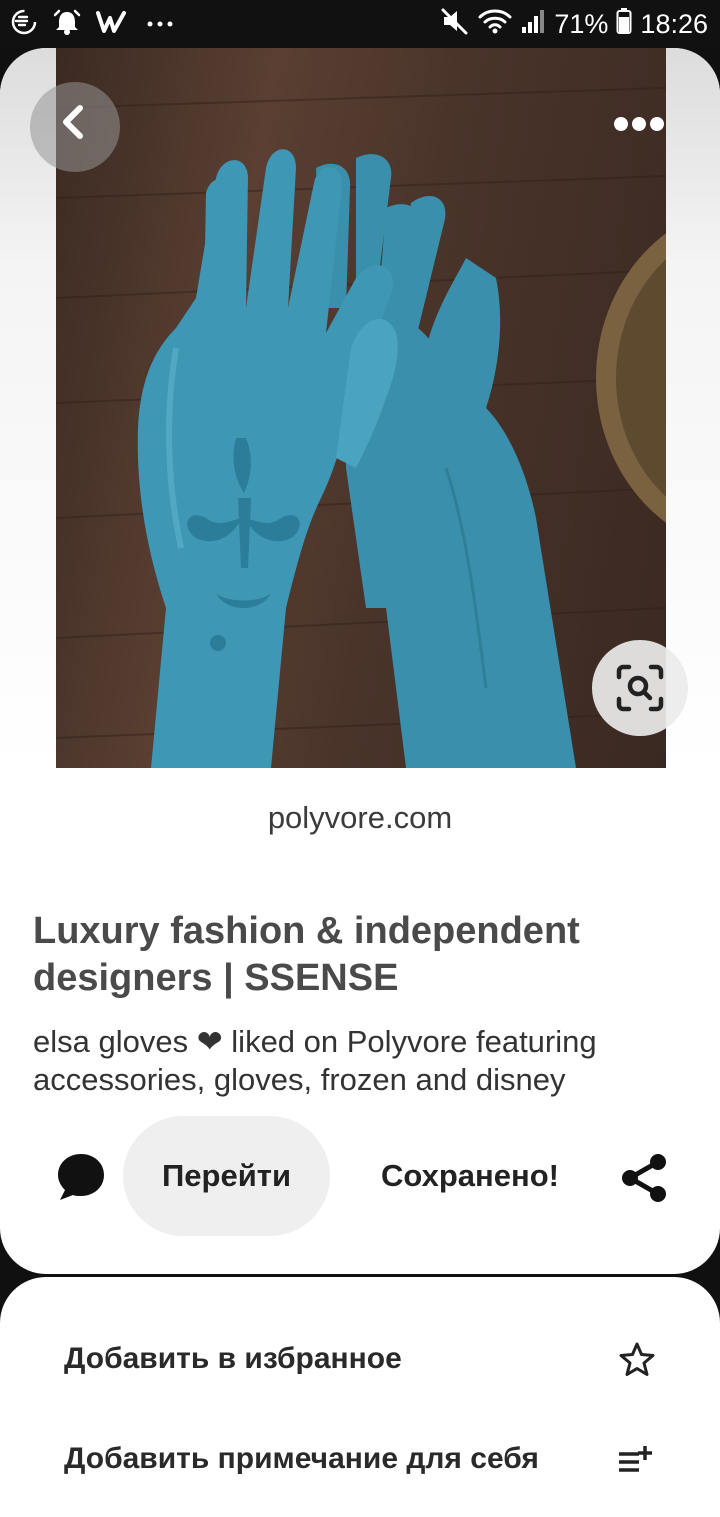 This screenshot has height=1517, width=720. I want to click on status-left-icons, so click(95, 24).